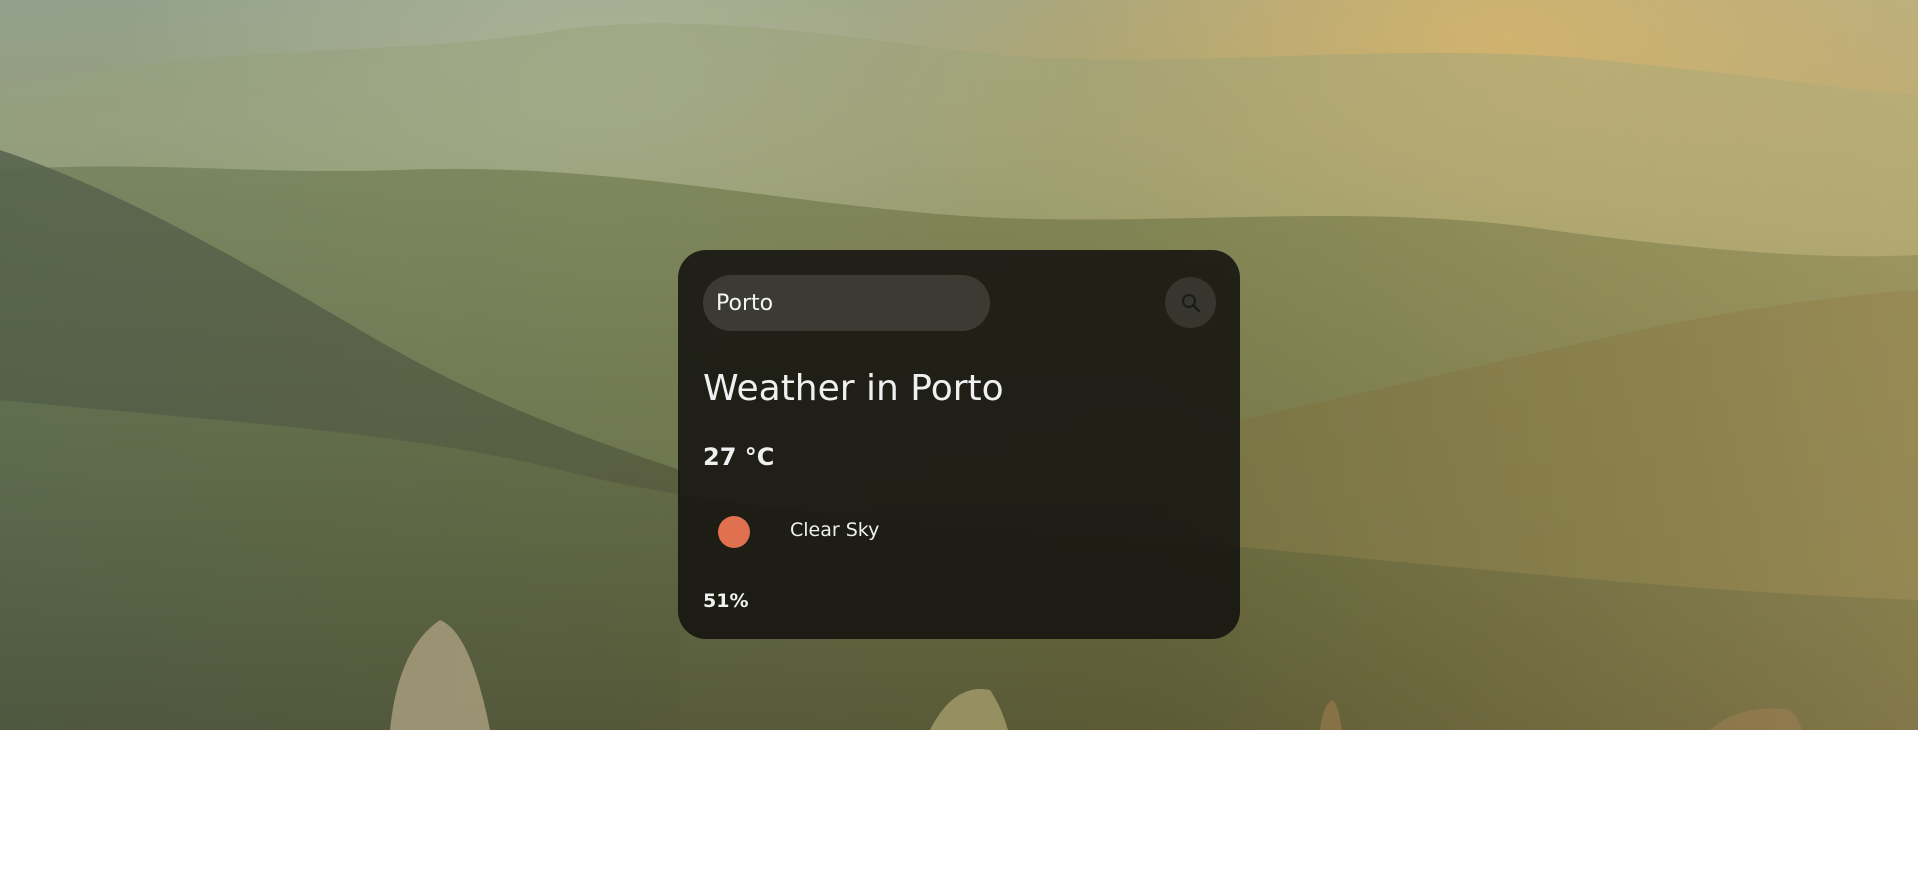  I want to click on city-search-input, so click(846, 303).